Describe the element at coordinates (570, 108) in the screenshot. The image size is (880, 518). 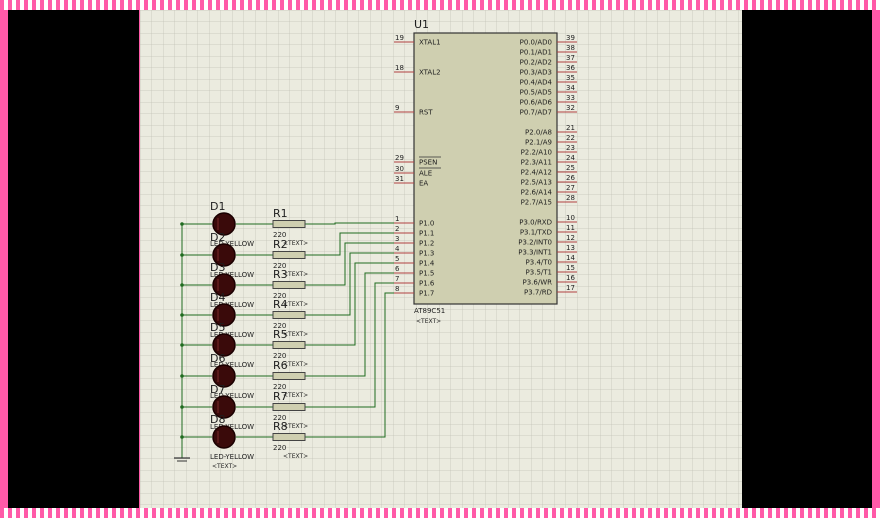
I see `chip-pin-number: 32` at that location.